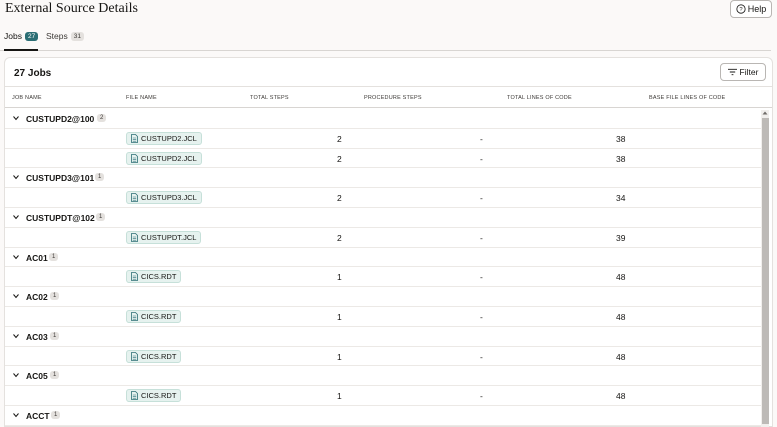 This screenshot has height=427, width=777. I want to click on column-header-base-file-lines: BASE FILE LINES OF CODE, so click(687, 98).